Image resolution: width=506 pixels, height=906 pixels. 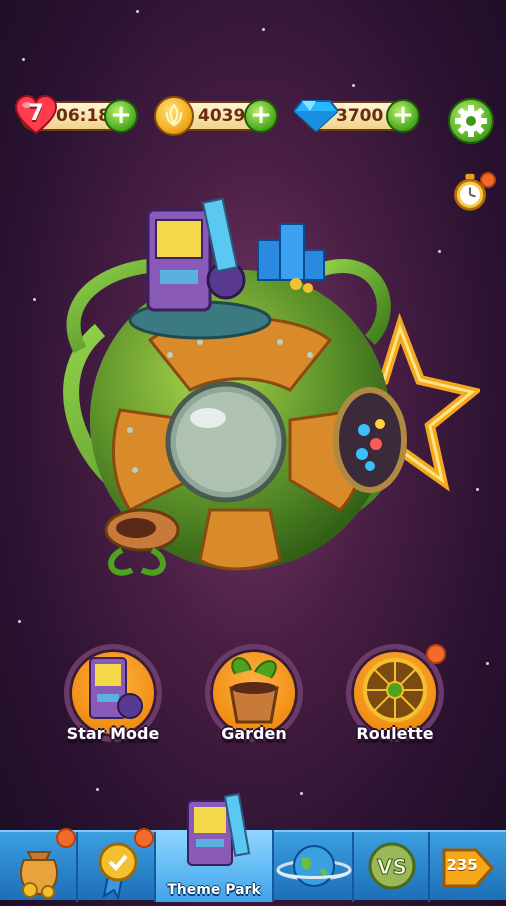 What do you see at coordinates (254, 693) in the screenshot?
I see `mode-button-garden: Garden` at bounding box center [254, 693].